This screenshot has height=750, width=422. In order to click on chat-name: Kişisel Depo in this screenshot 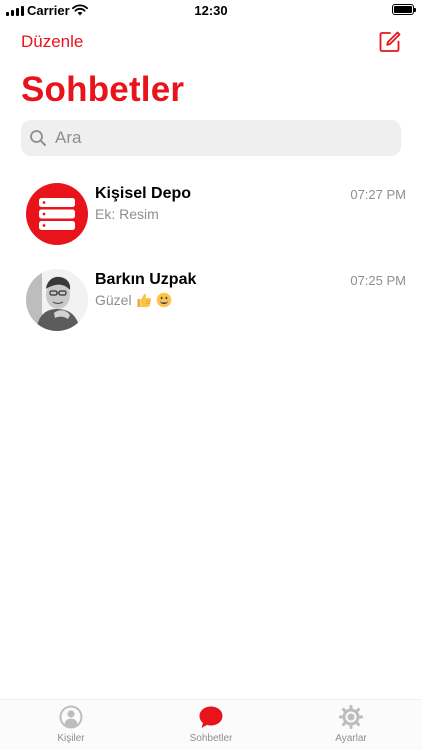, I will do `click(143, 193)`.